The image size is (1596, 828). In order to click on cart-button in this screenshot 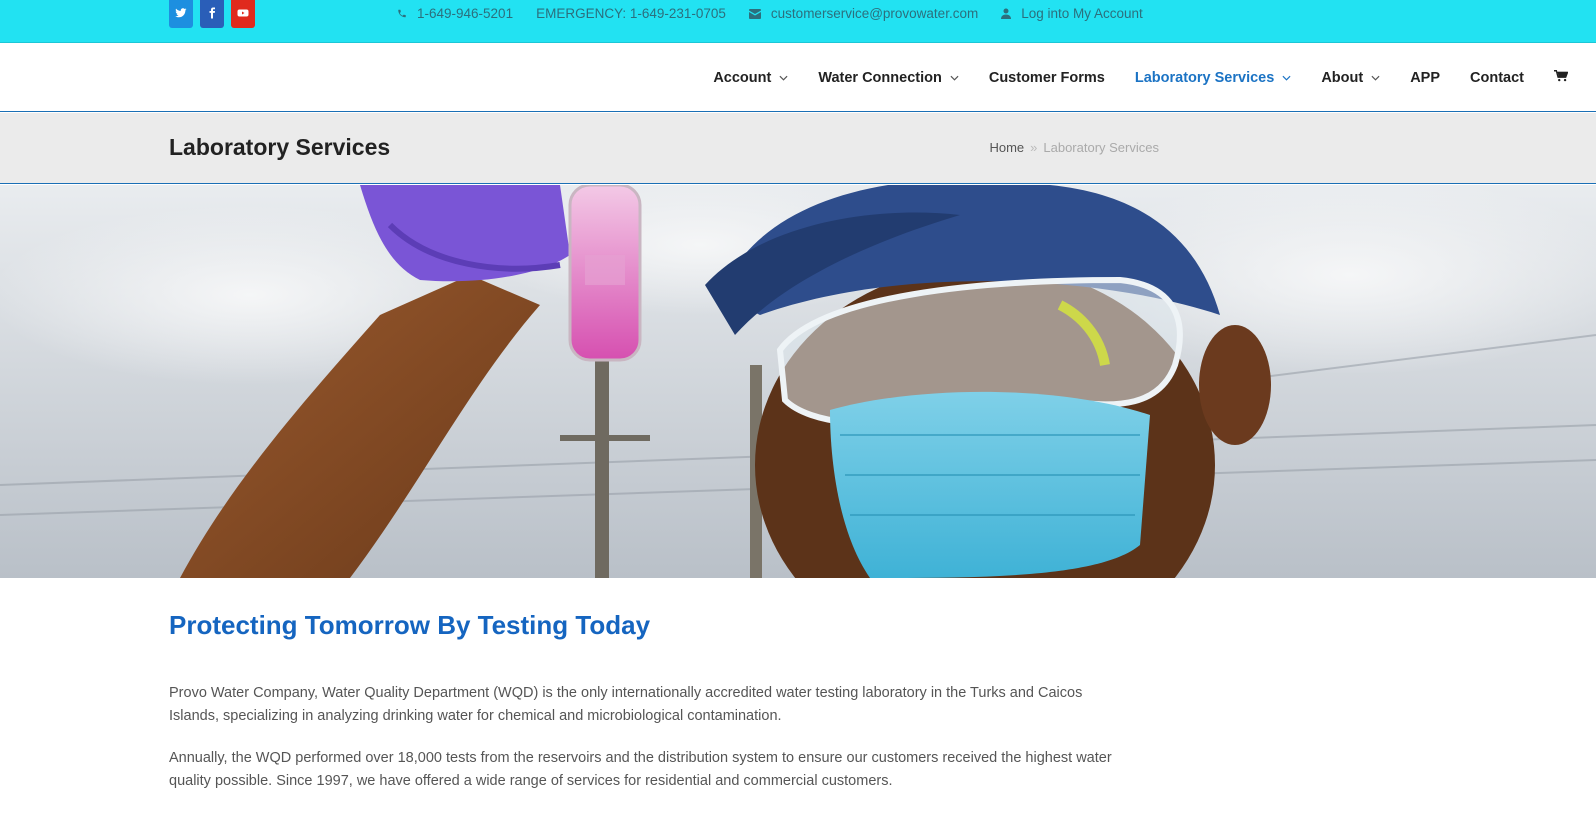, I will do `click(1561, 78)`.